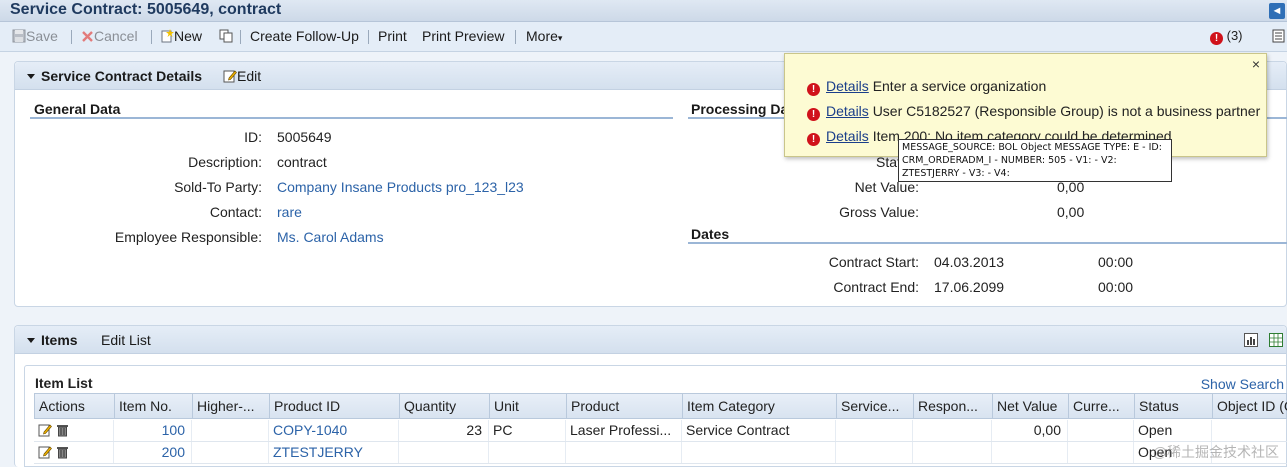 This screenshot has height=467, width=1287. I want to click on edit-list-button: Edit List, so click(126, 340).